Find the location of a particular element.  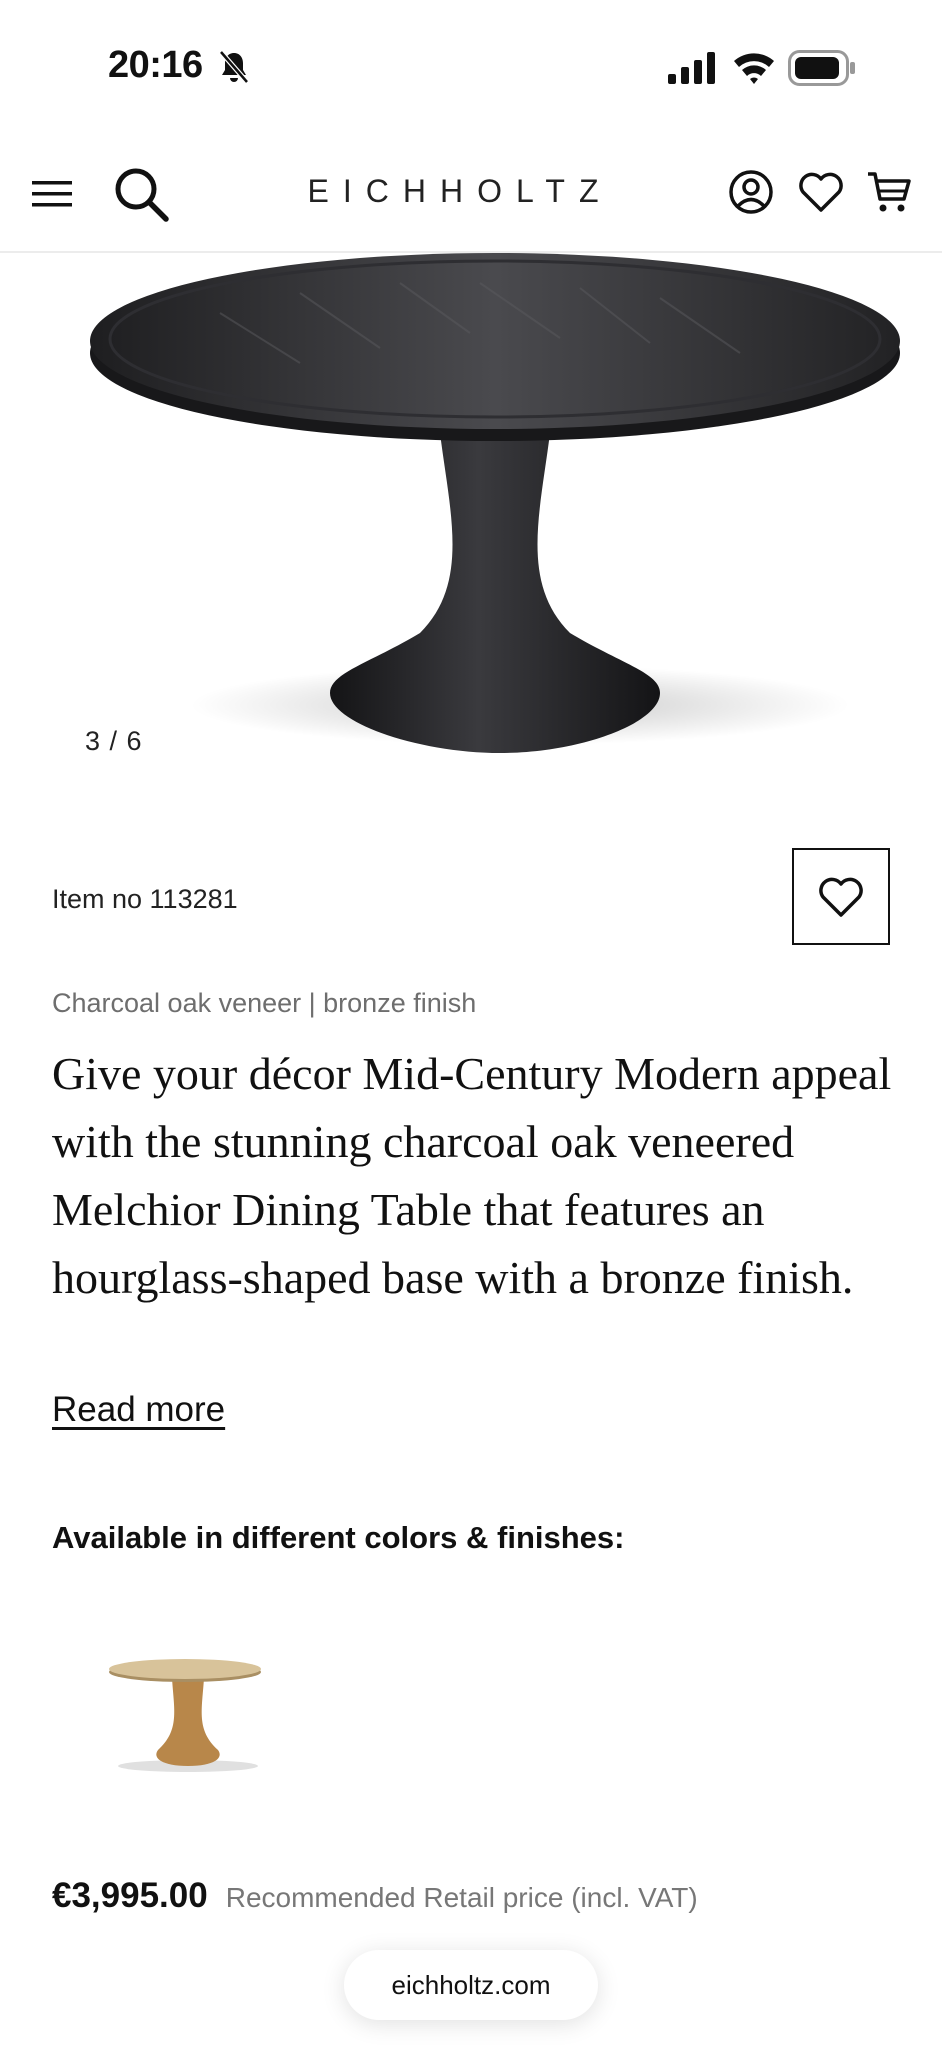

battery-icon is located at coordinates (821, 68).